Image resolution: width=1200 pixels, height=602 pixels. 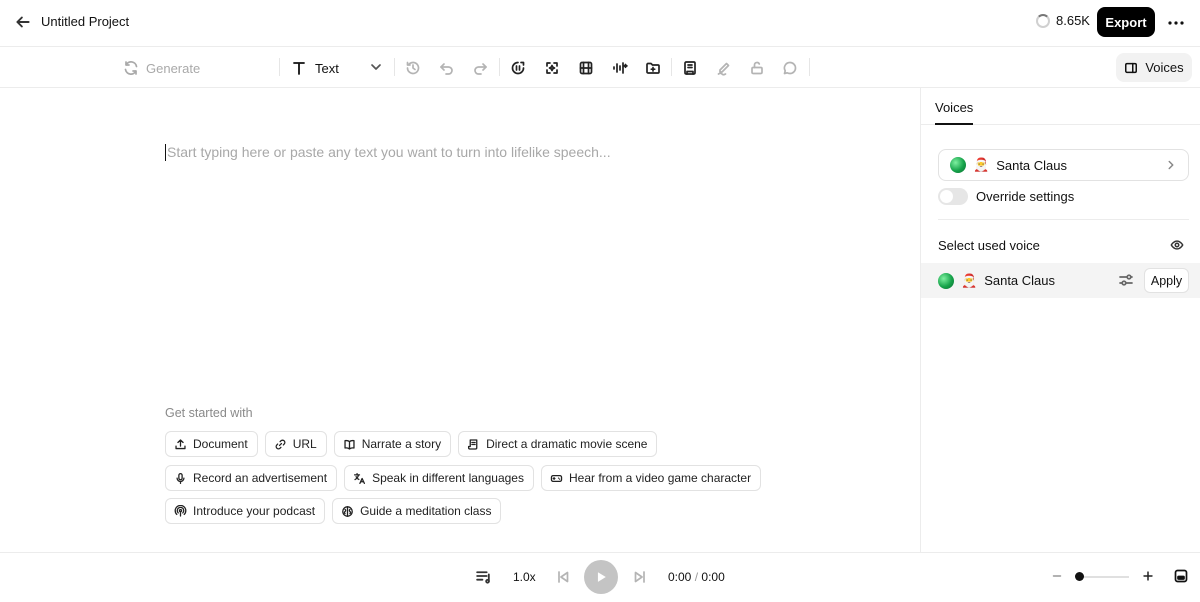 I want to click on play-icon, so click(x=601, y=577).